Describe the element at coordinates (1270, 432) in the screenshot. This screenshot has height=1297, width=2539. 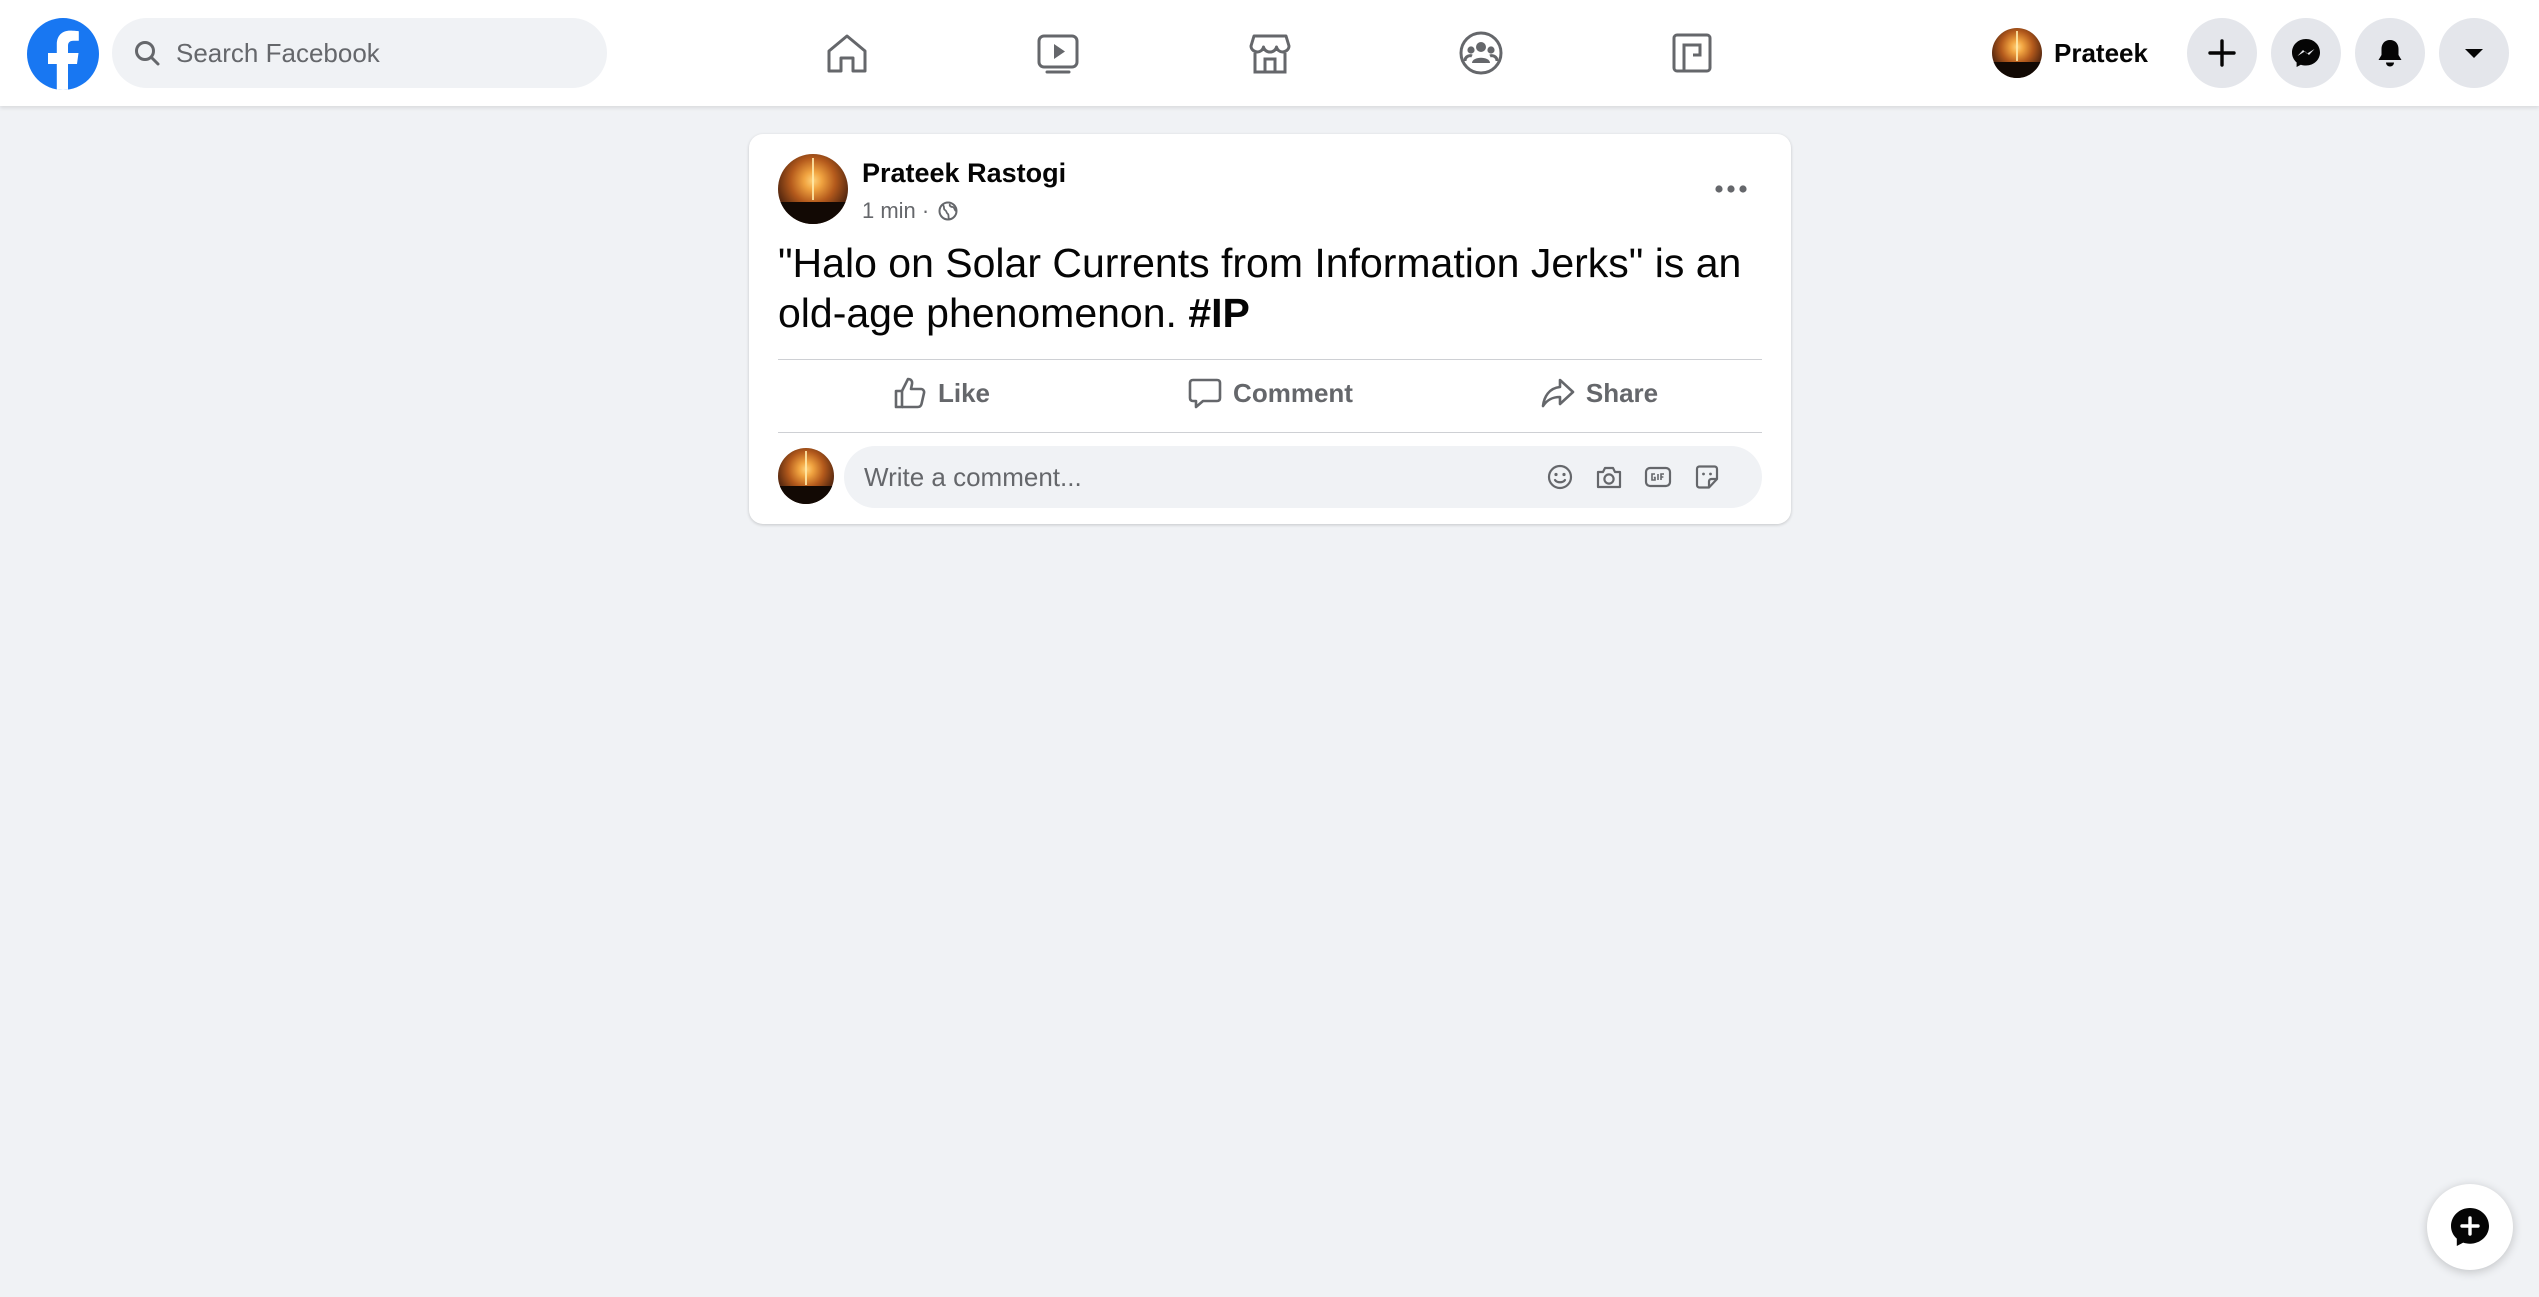
I see `divider` at that location.